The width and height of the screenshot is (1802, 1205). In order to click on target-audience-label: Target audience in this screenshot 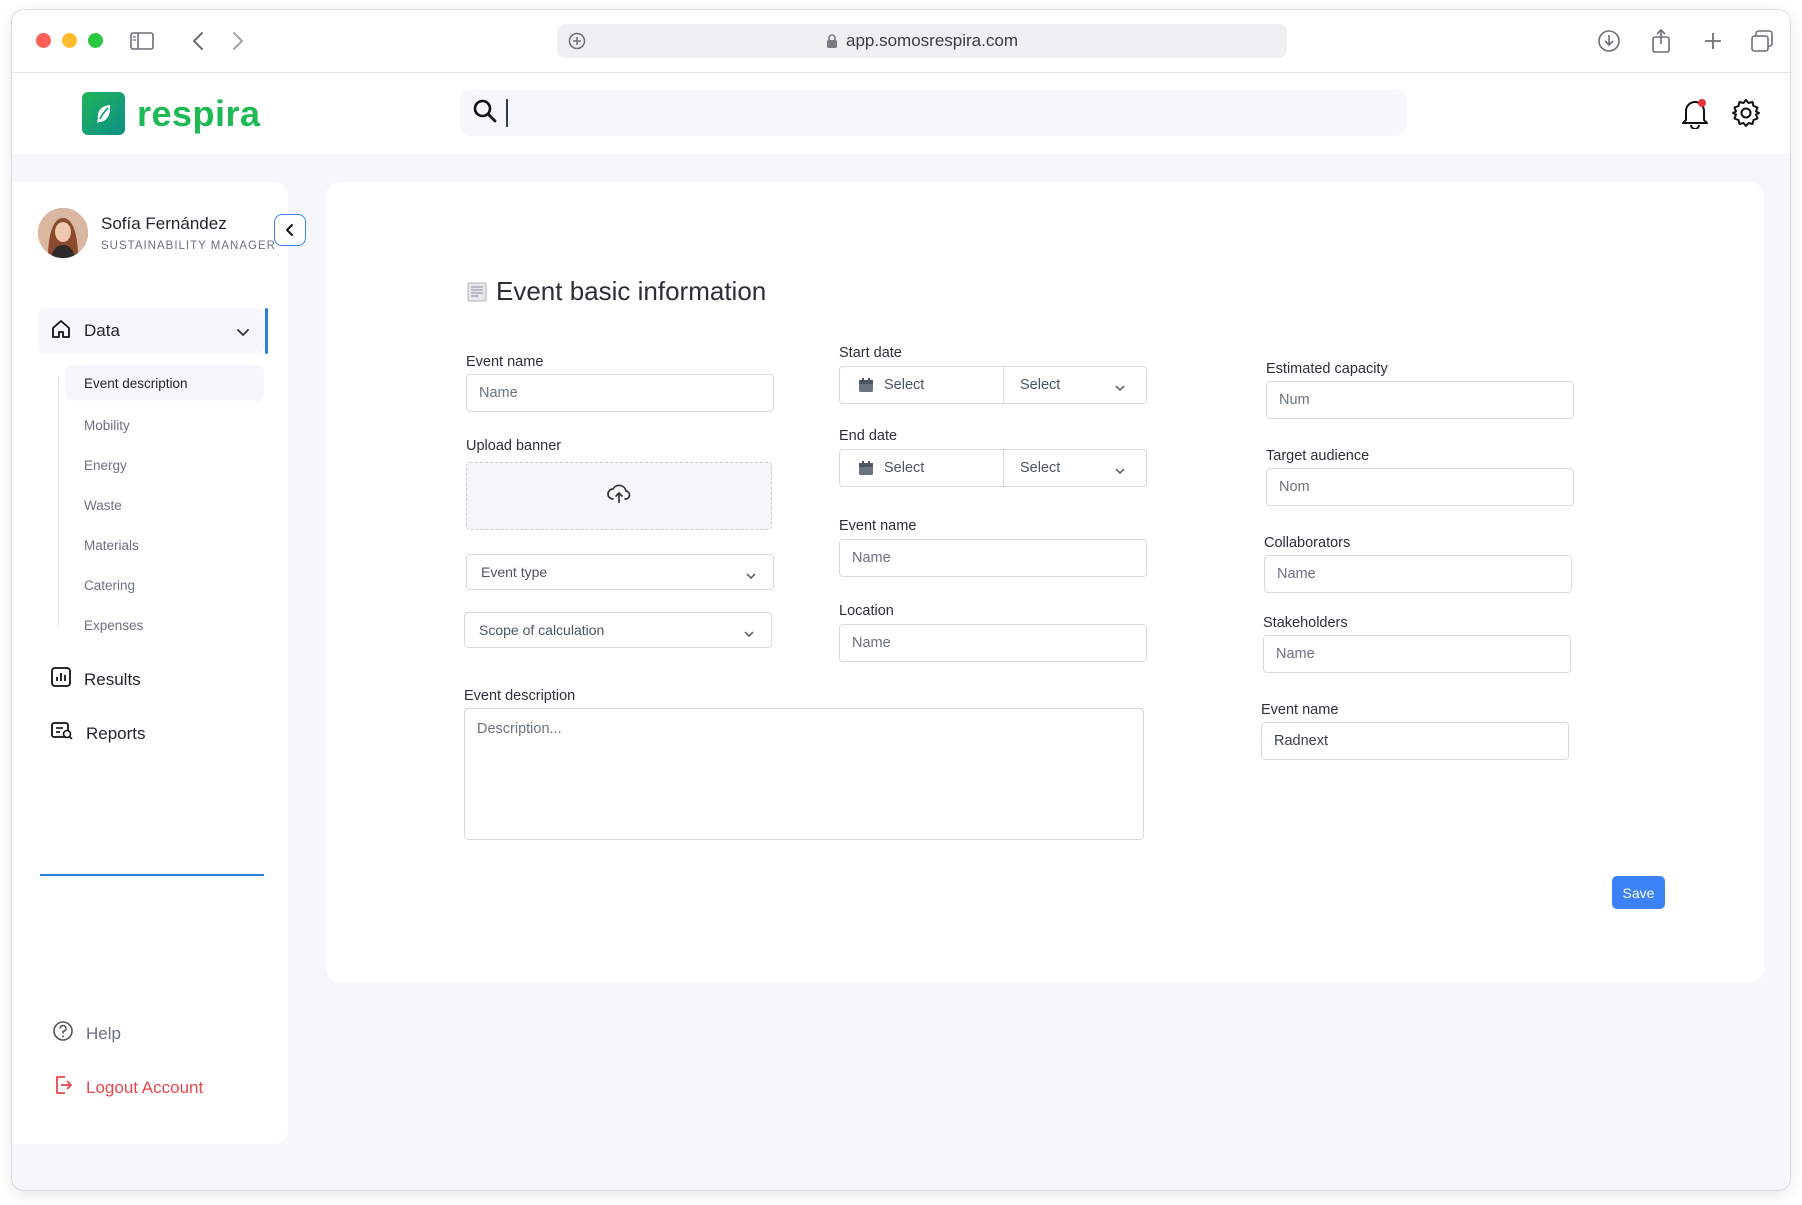, I will do `click(1318, 456)`.